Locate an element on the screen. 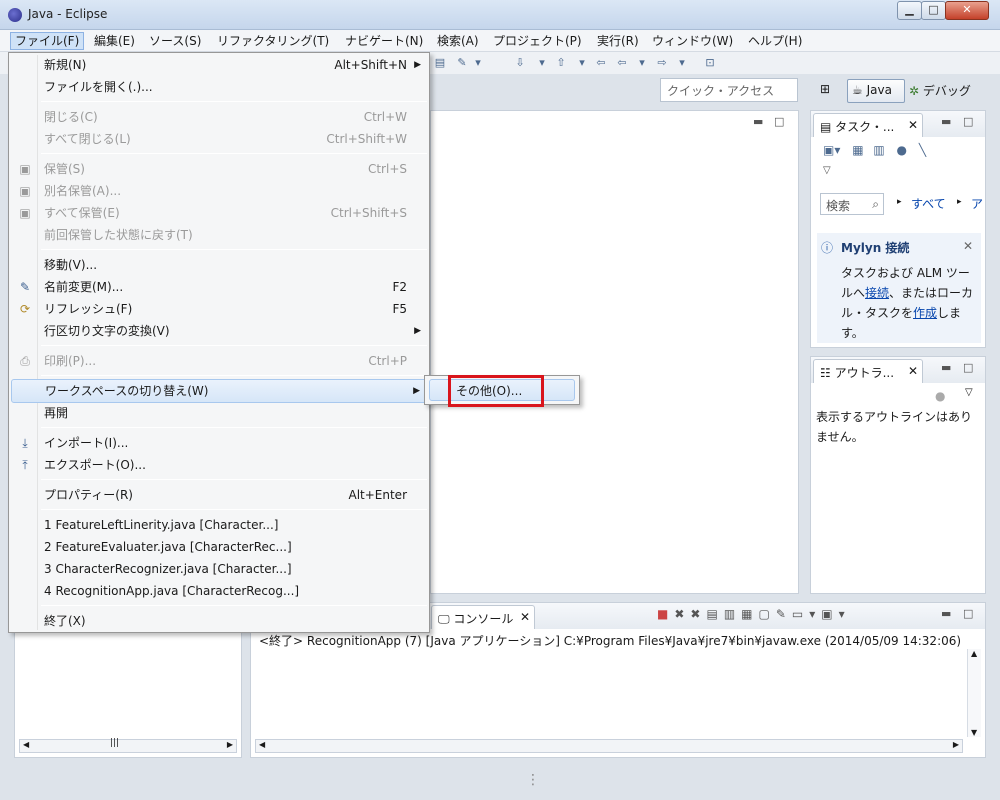 This screenshot has height=800, width=1000. scroll-lock-icon: ▥ is located at coordinates (732, 614).